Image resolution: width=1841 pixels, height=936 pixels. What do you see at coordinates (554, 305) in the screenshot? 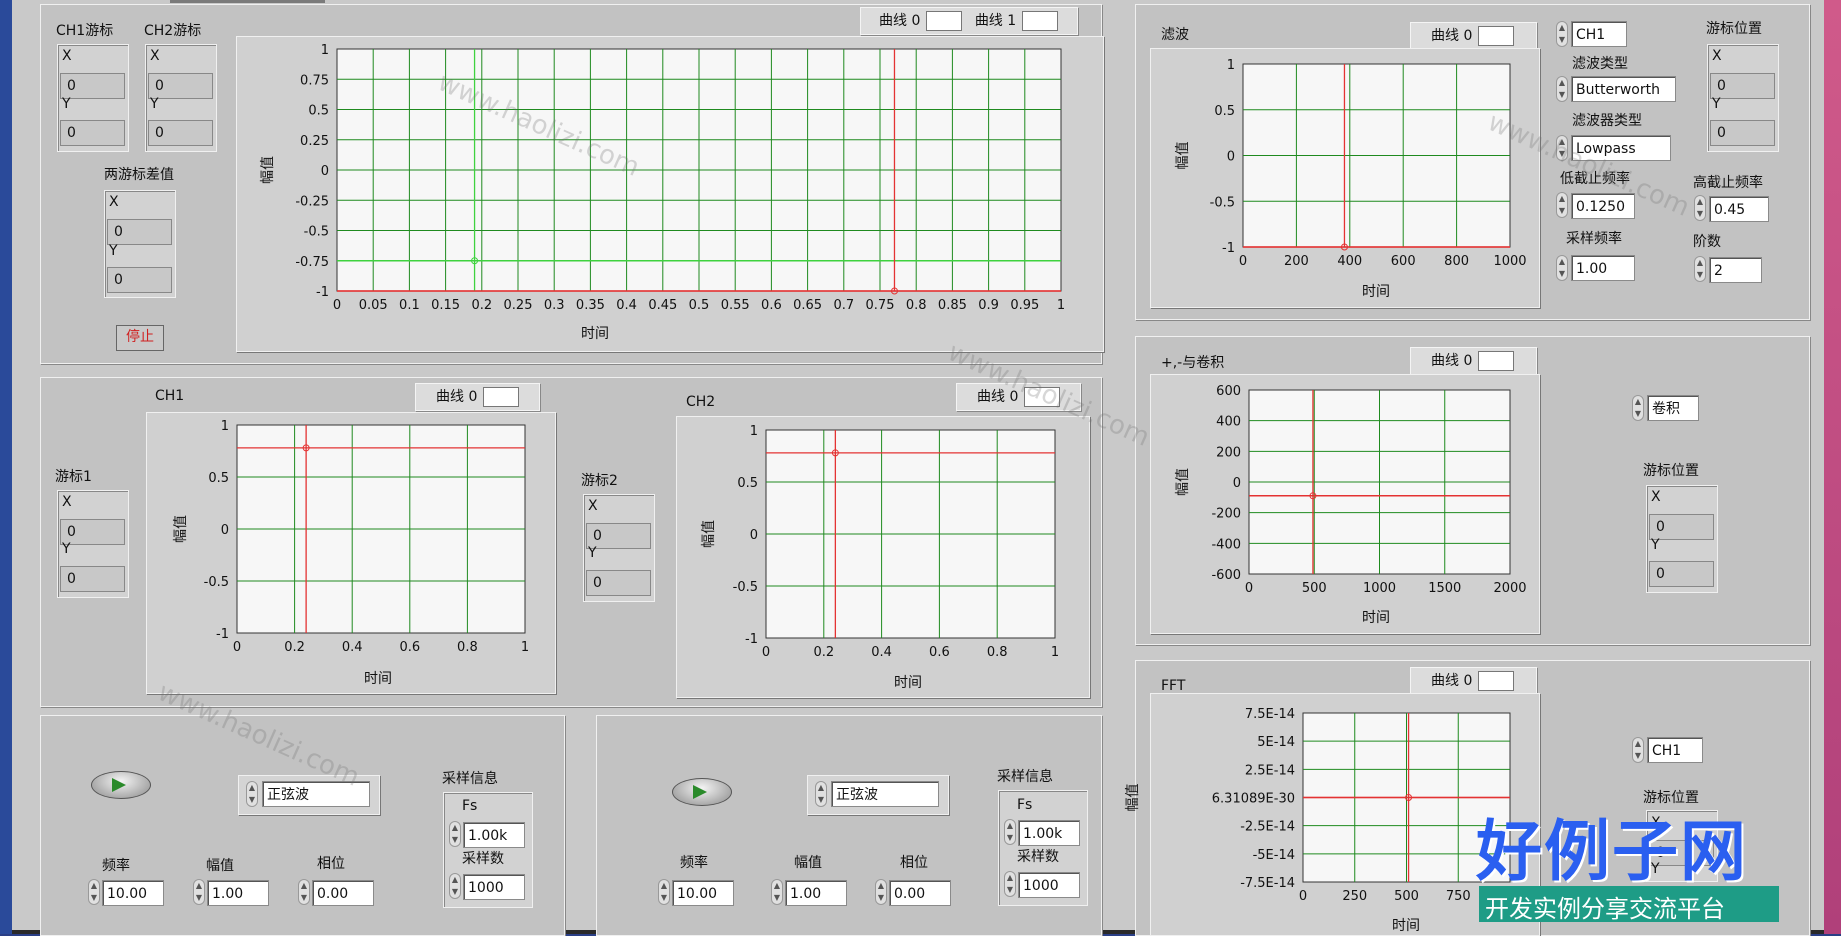
I see `main-xtick-label: 0.3` at bounding box center [554, 305].